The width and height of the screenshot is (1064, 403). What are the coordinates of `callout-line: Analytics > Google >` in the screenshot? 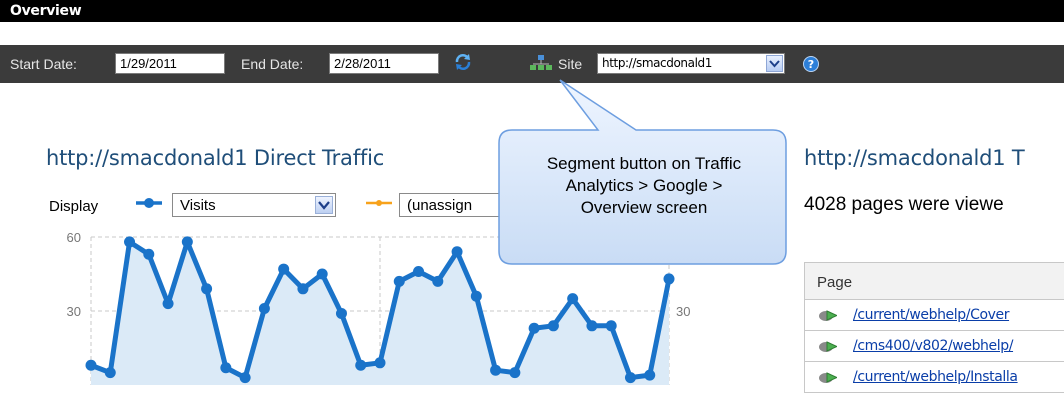 It's located at (644, 185).